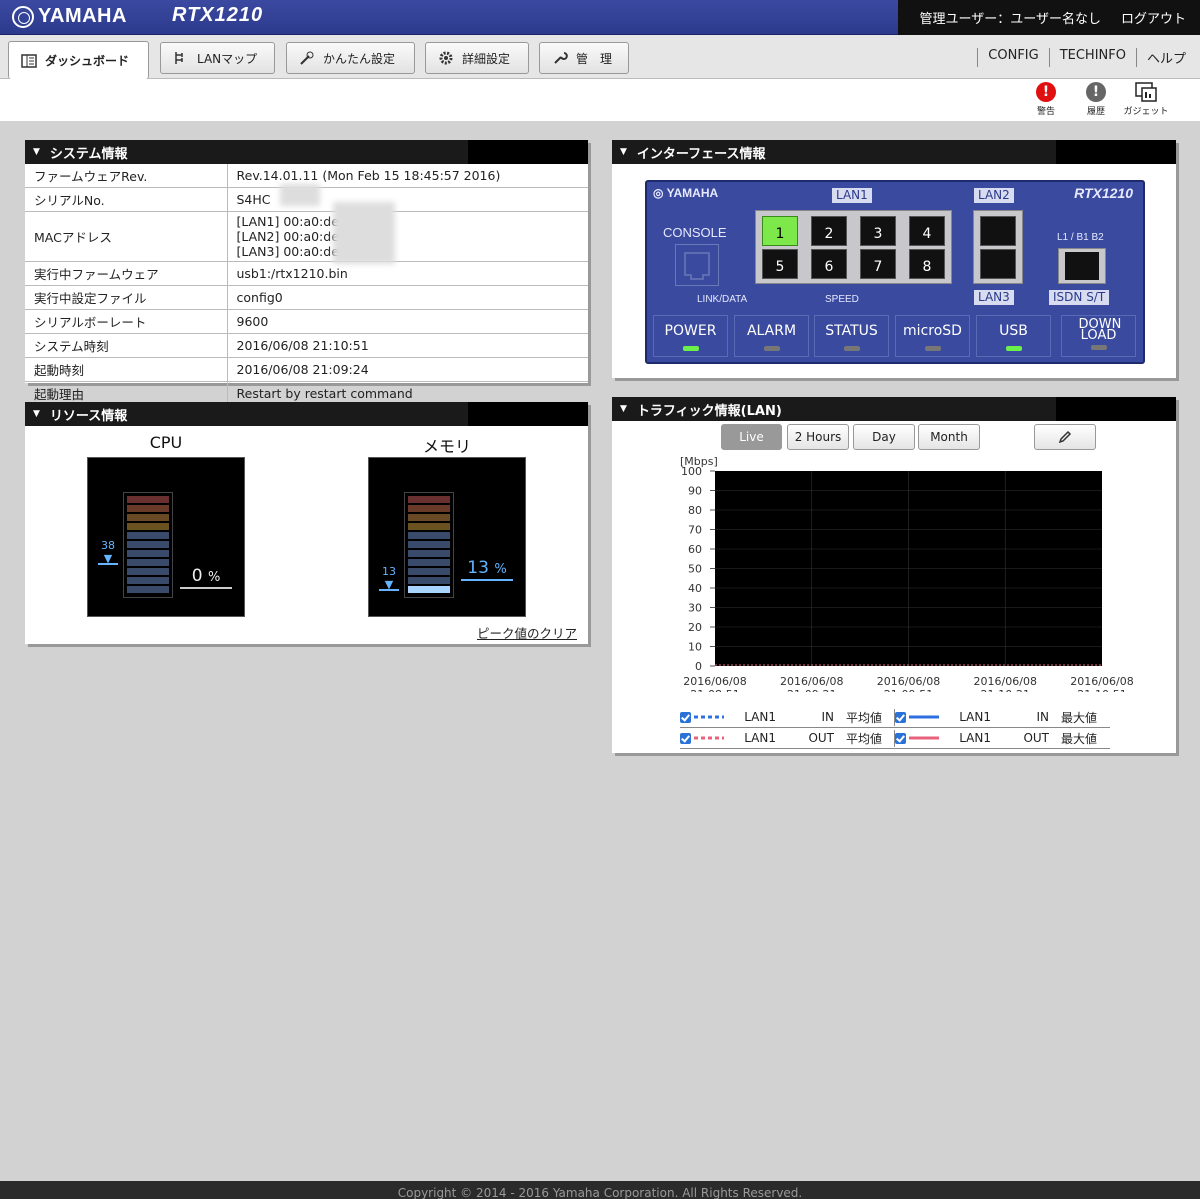  What do you see at coordinates (306, 152) in the screenshot?
I see `system-info-header: ▼ システム情報` at bounding box center [306, 152].